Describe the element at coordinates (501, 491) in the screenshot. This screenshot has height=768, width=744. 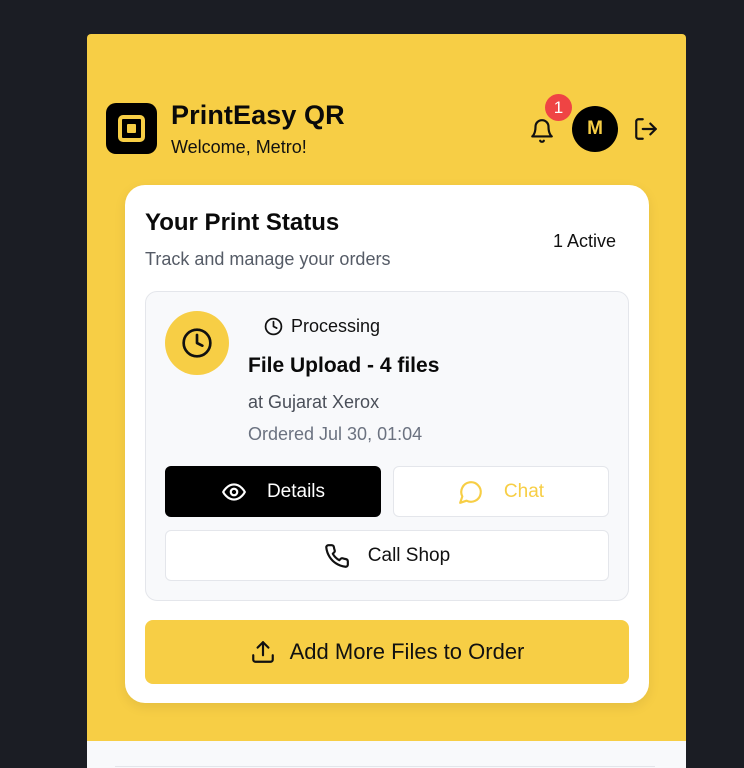
I see `chat-button: Chat` at that location.